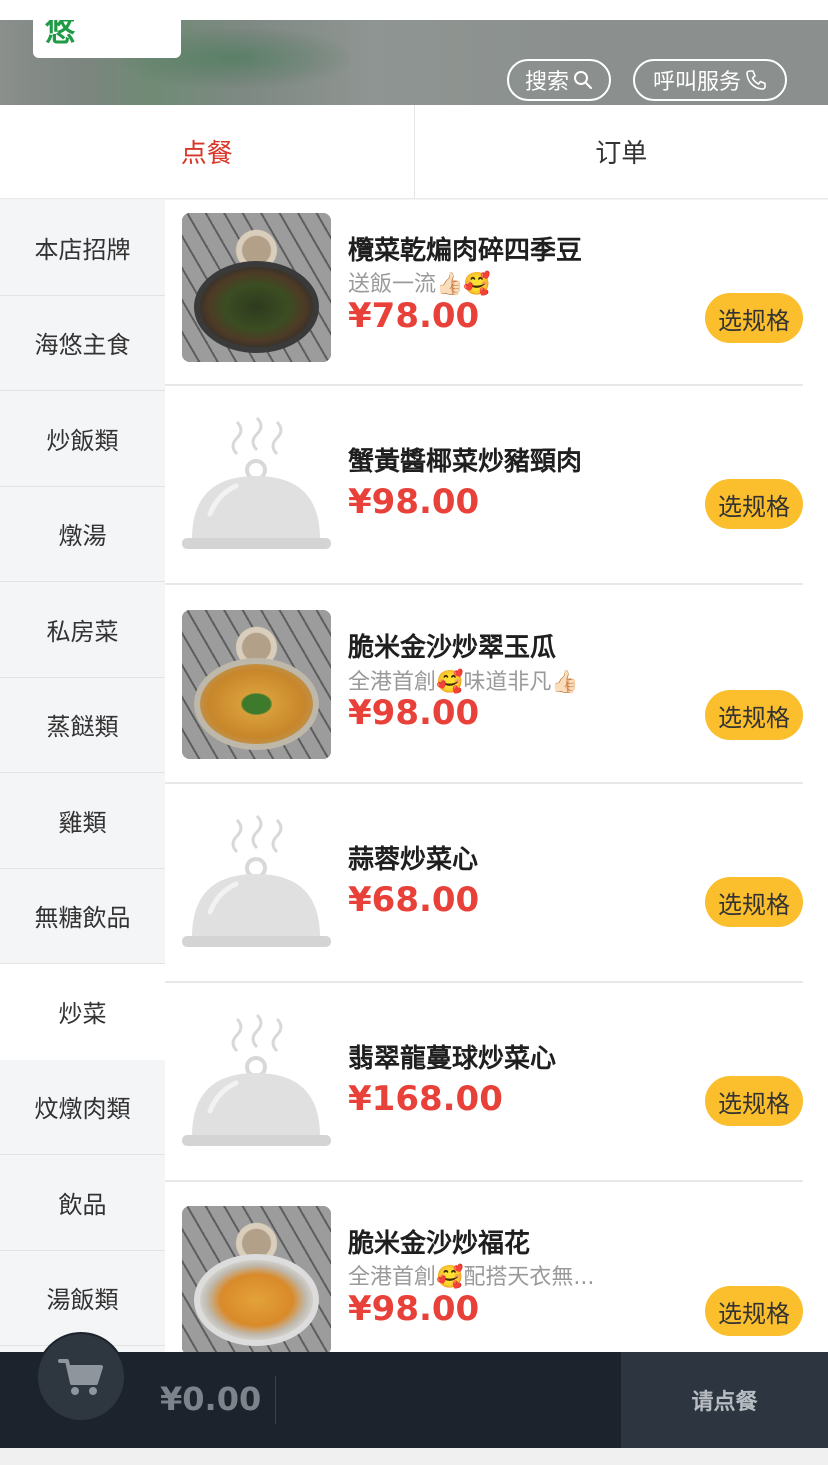 The width and height of the screenshot is (828, 1465). What do you see at coordinates (82, 534) in the screenshot?
I see `sidebar-item-soups: 燉湯` at bounding box center [82, 534].